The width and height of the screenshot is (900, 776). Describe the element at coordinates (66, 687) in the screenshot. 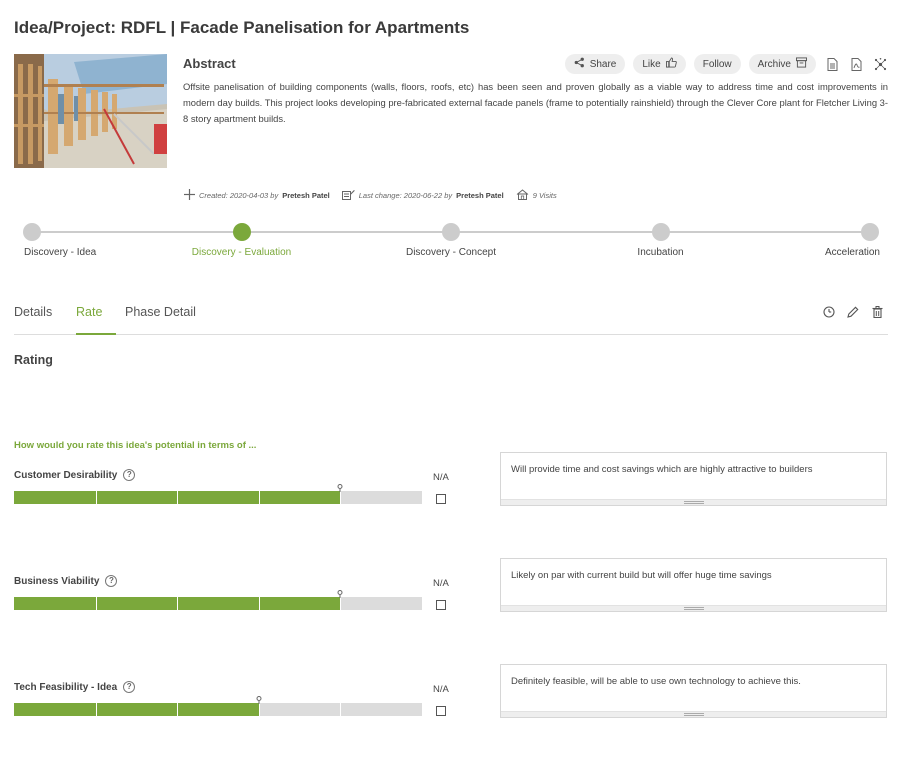

I see `criterion-label-text: Tech Feasibility - Idea` at that location.